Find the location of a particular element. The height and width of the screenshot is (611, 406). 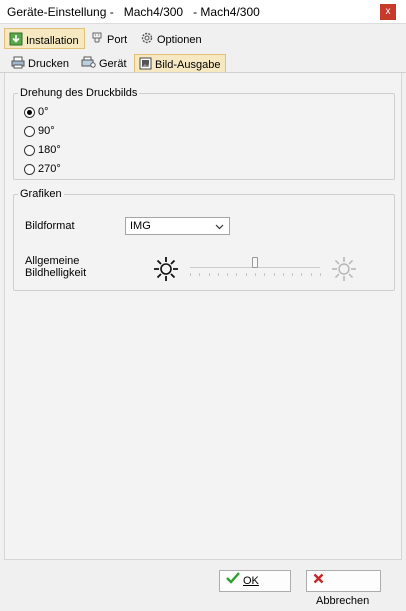

tab-geraet-label: Gerät is located at coordinates (113, 64).